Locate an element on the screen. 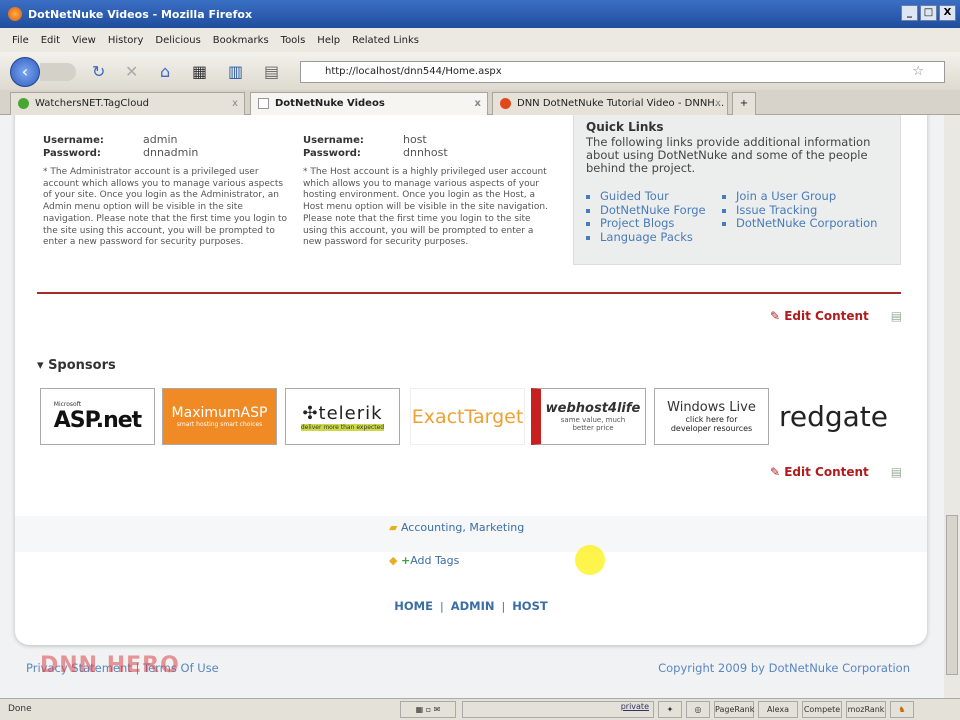  new-tab-button: + is located at coordinates (744, 103).